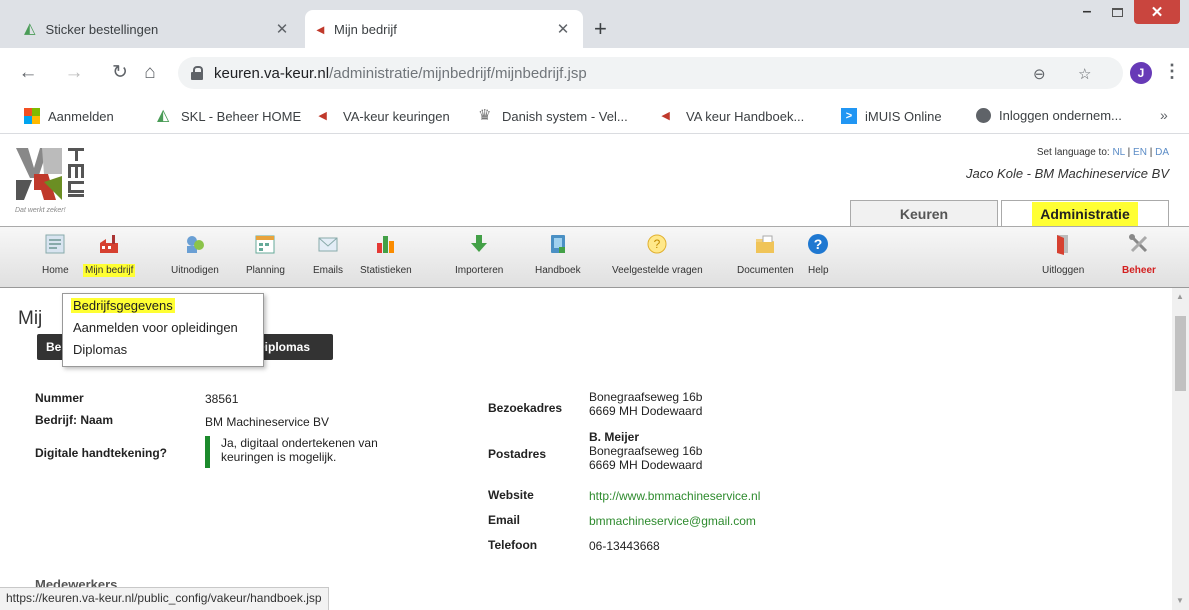 This screenshot has width=1189, height=610. What do you see at coordinates (32, 116) in the screenshot?
I see `microsoft-icon` at bounding box center [32, 116].